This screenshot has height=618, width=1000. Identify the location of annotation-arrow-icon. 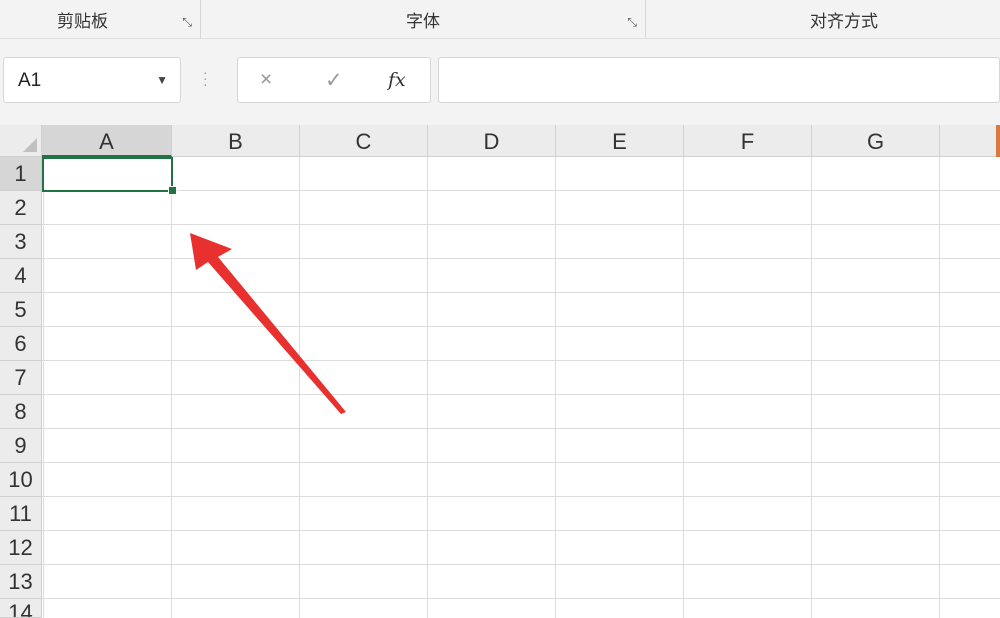
(268, 323).